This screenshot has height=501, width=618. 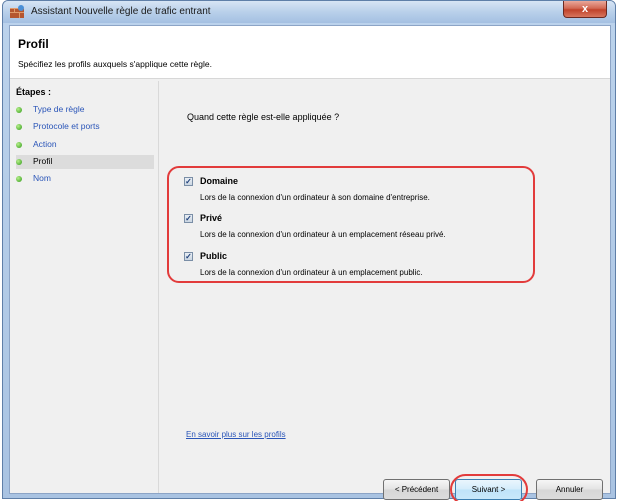 I want to click on step-label: Protocole et ports, so click(x=66, y=126).